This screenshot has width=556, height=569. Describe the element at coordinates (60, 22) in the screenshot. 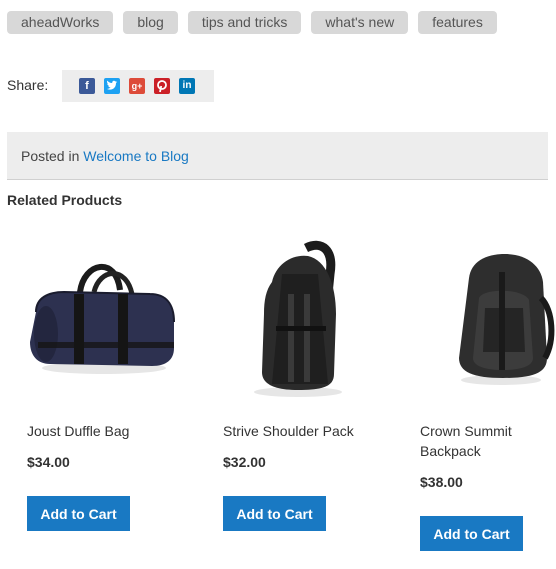

I see `tag-aheadworks: aheadWorks` at that location.